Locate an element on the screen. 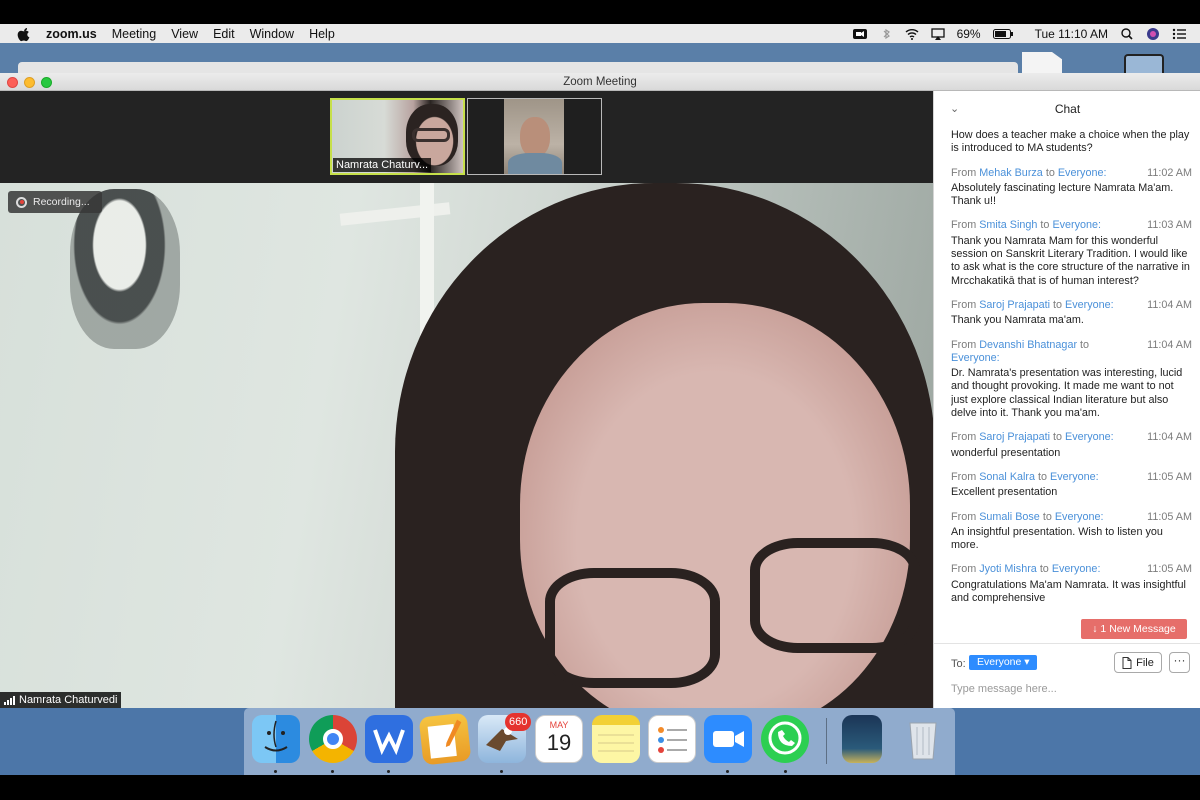 This screenshot has height=800, width=1200. spotlight-icon is located at coordinates (1127, 33).